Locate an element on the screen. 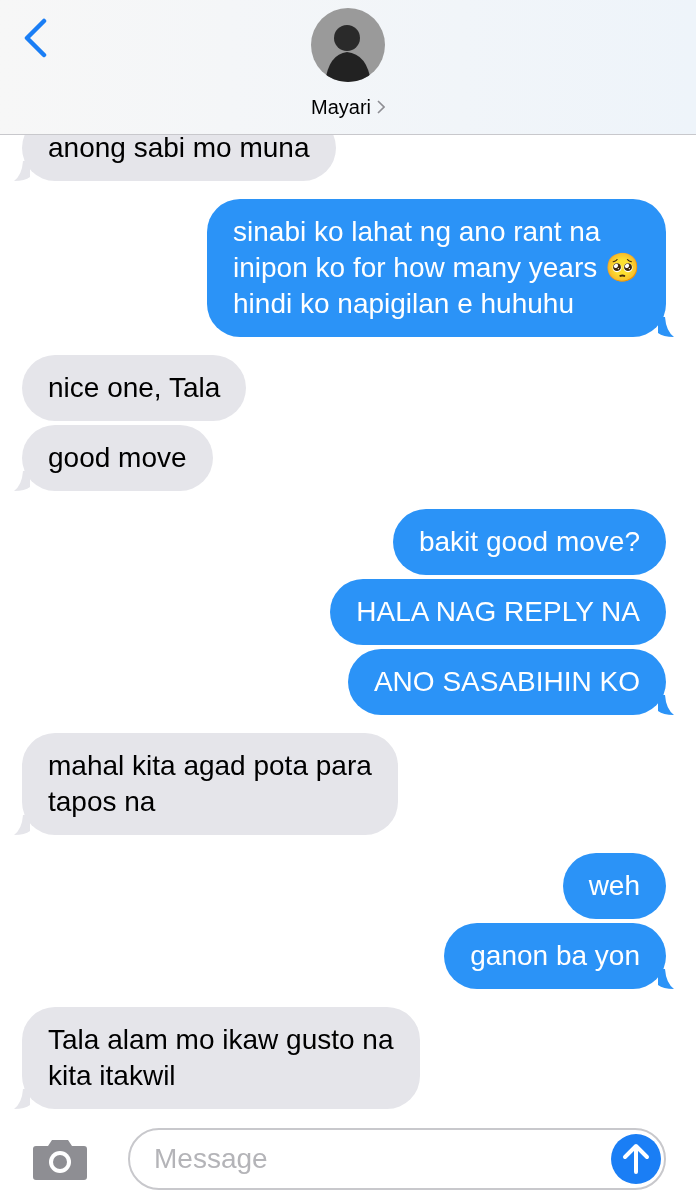 The width and height of the screenshot is (696, 1200). message-bubble: ganon ba yon is located at coordinates (555, 956).